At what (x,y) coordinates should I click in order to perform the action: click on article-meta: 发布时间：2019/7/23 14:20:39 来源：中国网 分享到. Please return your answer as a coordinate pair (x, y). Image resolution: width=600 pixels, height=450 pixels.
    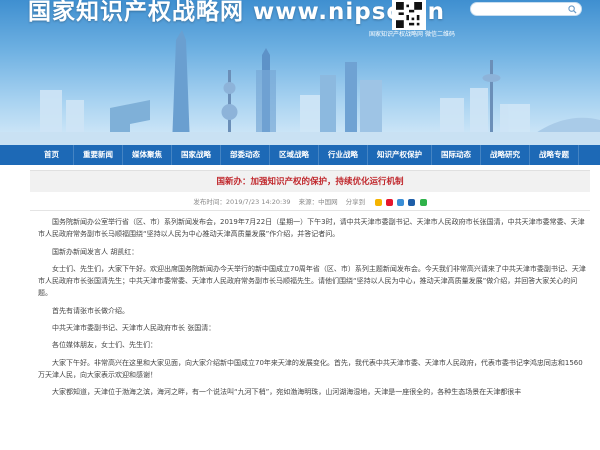
    Looking at the image, I should click on (310, 202).